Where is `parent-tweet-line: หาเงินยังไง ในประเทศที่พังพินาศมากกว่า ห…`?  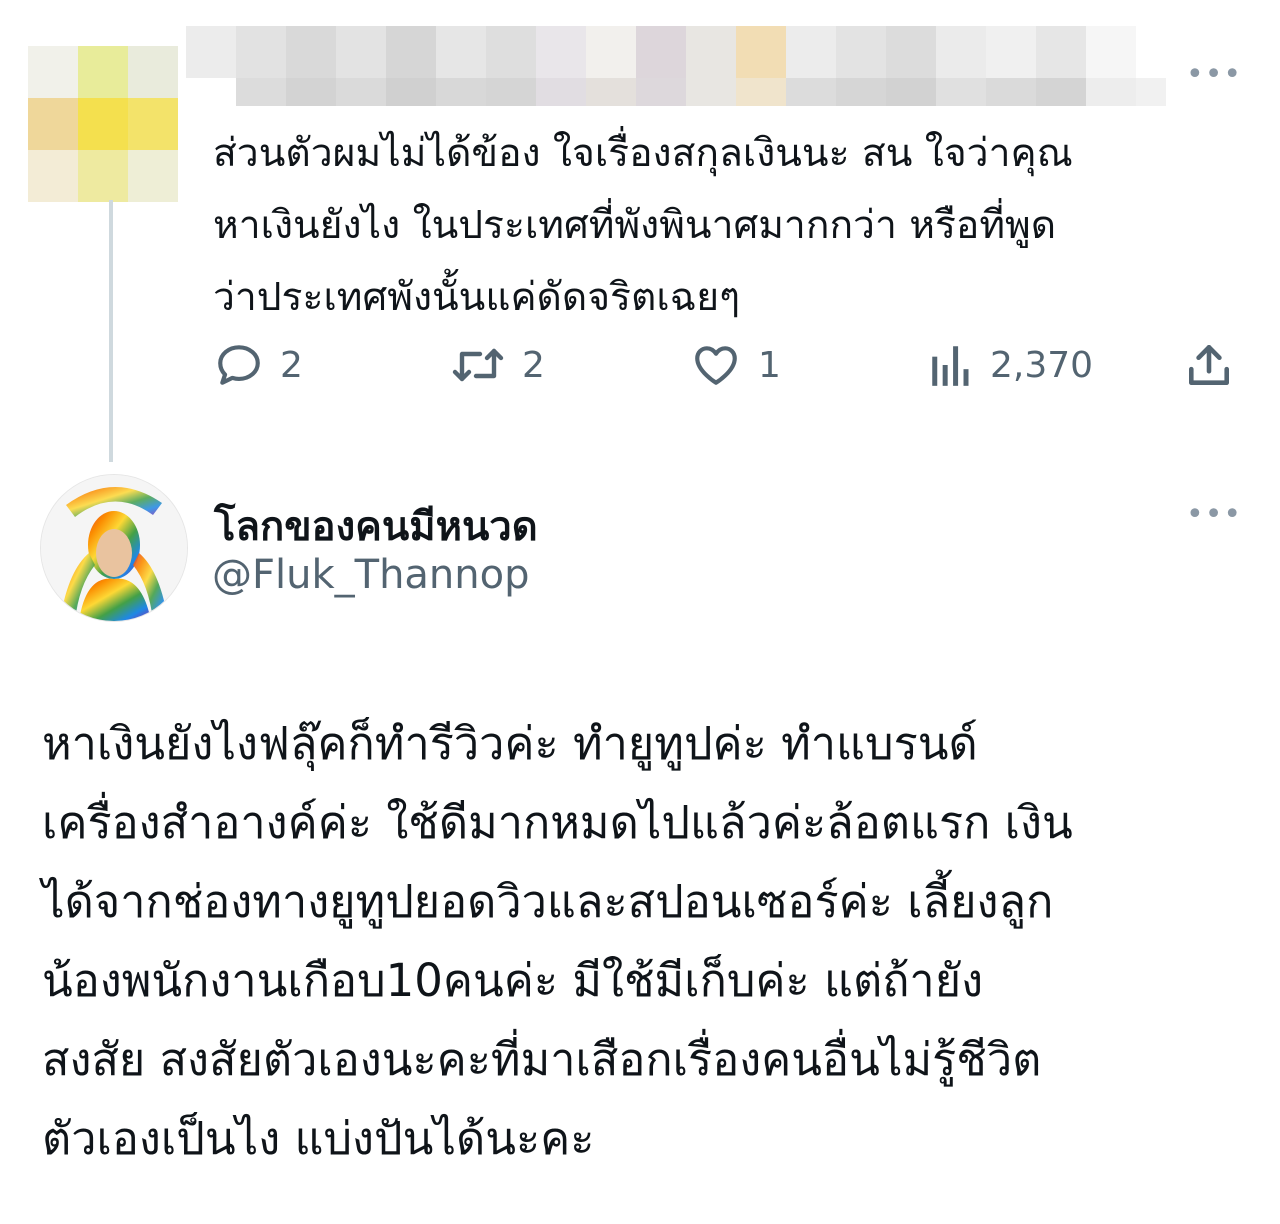 parent-tweet-line: หาเงินยังไง ในประเทศที่พังพินาศมากกว่า ห… is located at coordinates (635, 225).